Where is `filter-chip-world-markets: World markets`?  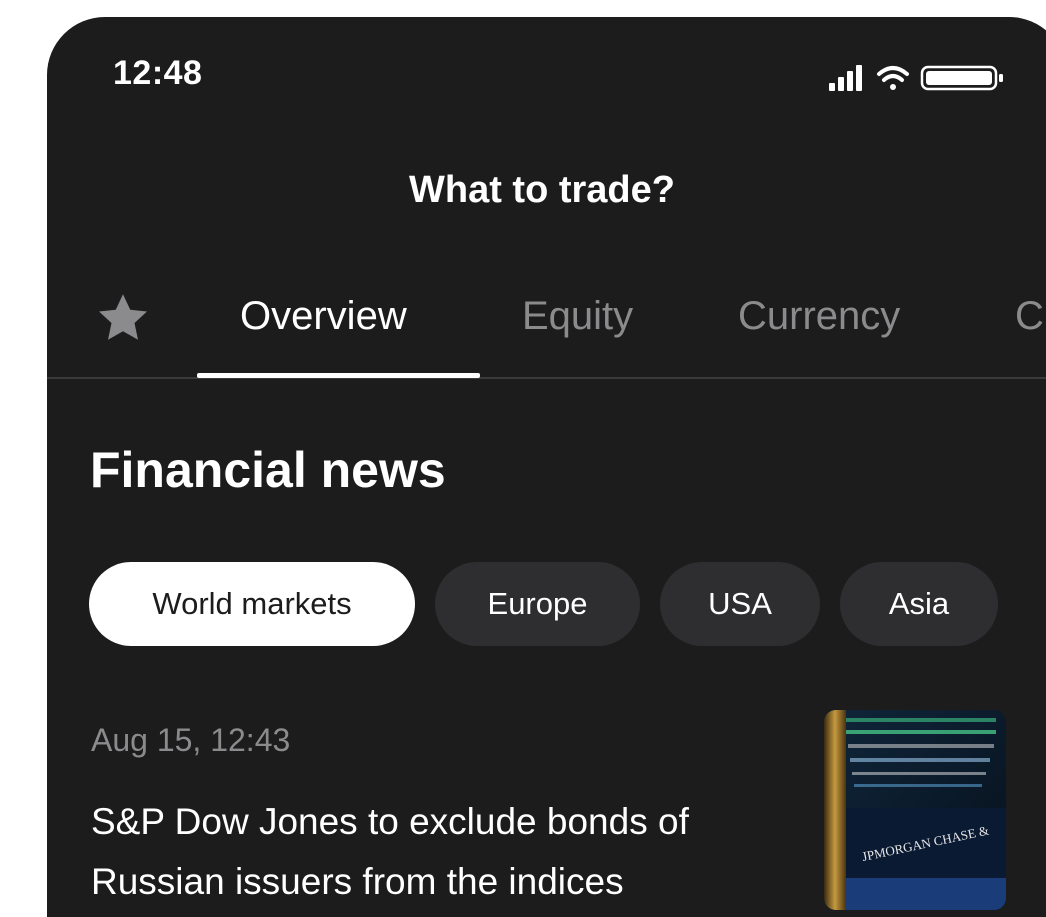
filter-chip-world-markets: World markets is located at coordinates (252, 604).